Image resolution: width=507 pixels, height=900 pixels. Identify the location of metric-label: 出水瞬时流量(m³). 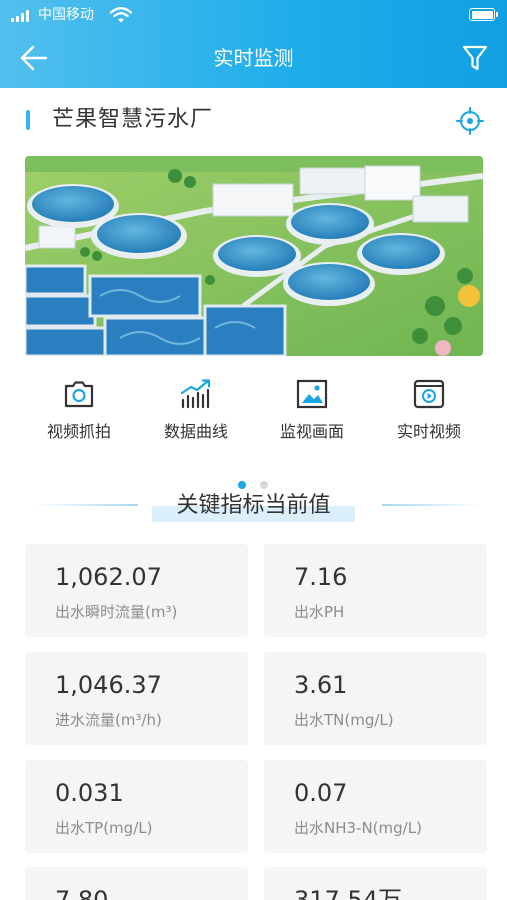
(116, 612).